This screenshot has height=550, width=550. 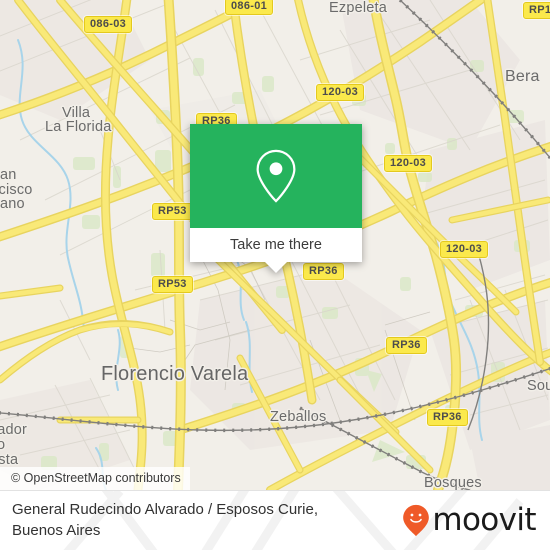 I want to click on take-me-there-label: Take me there, so click(x=276, y=245).